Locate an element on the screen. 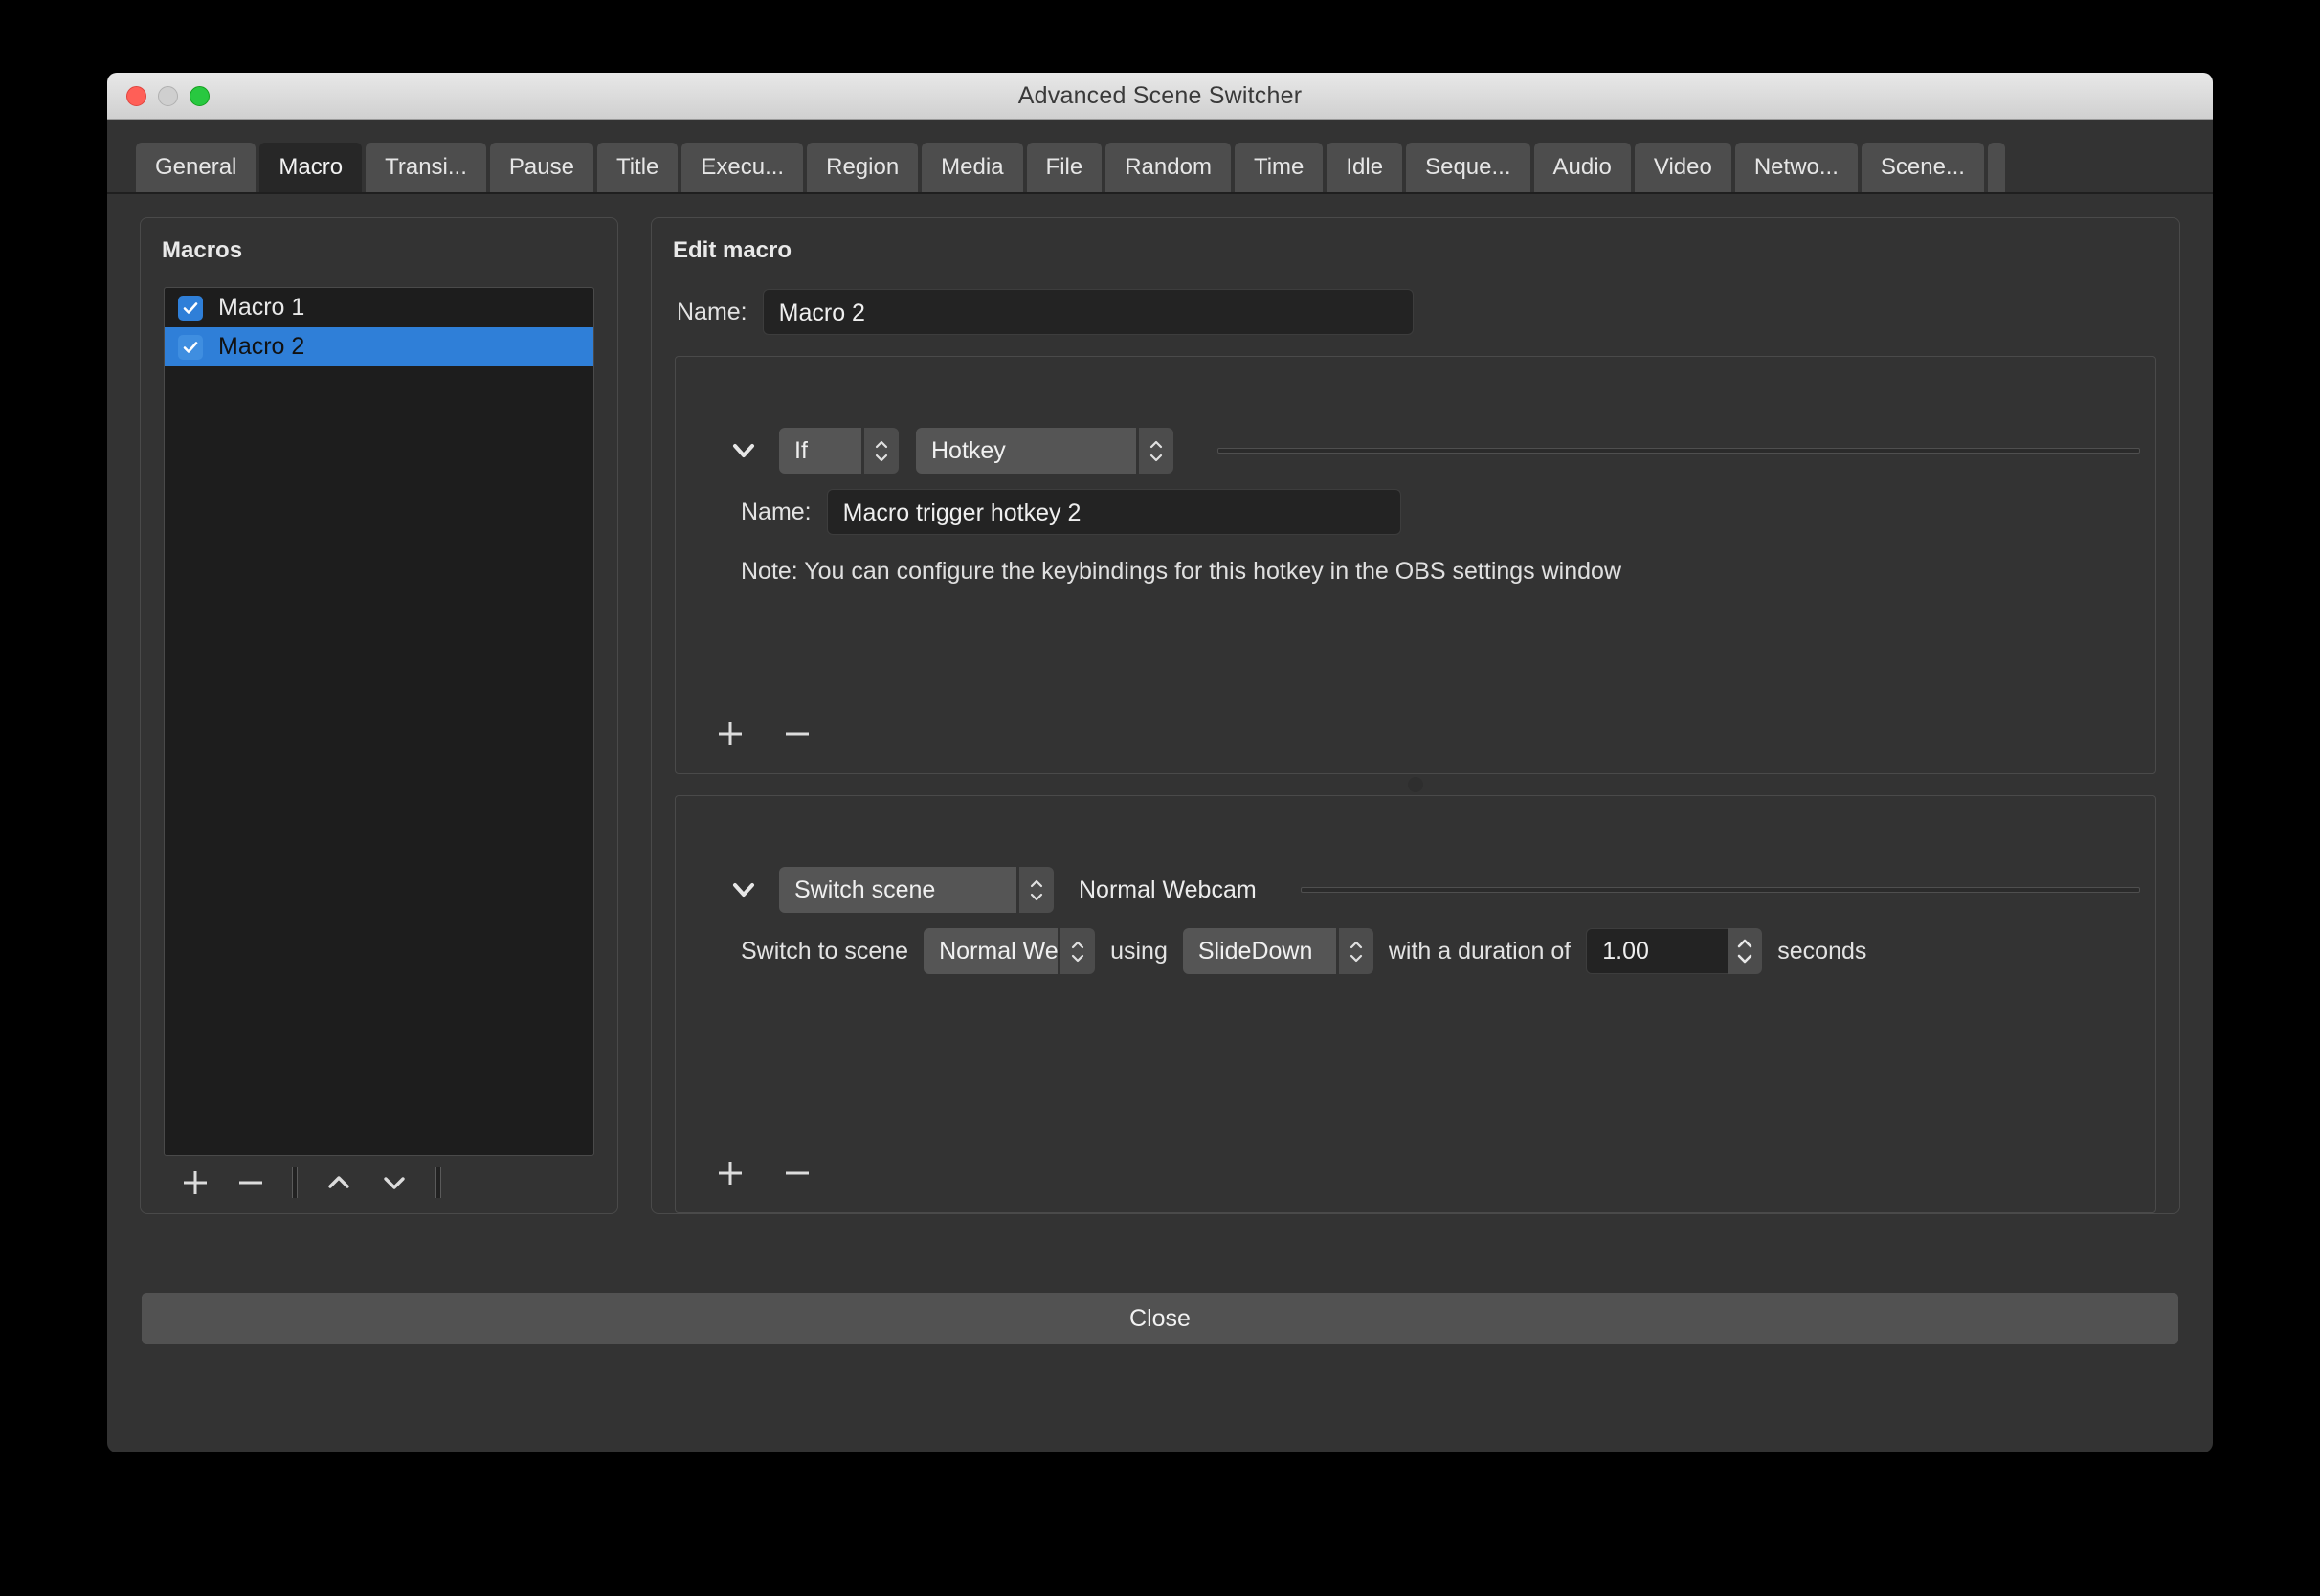 This screenshot has height=1596, width=2320. window-footer: Close is located at coordinates (1160, 1320).